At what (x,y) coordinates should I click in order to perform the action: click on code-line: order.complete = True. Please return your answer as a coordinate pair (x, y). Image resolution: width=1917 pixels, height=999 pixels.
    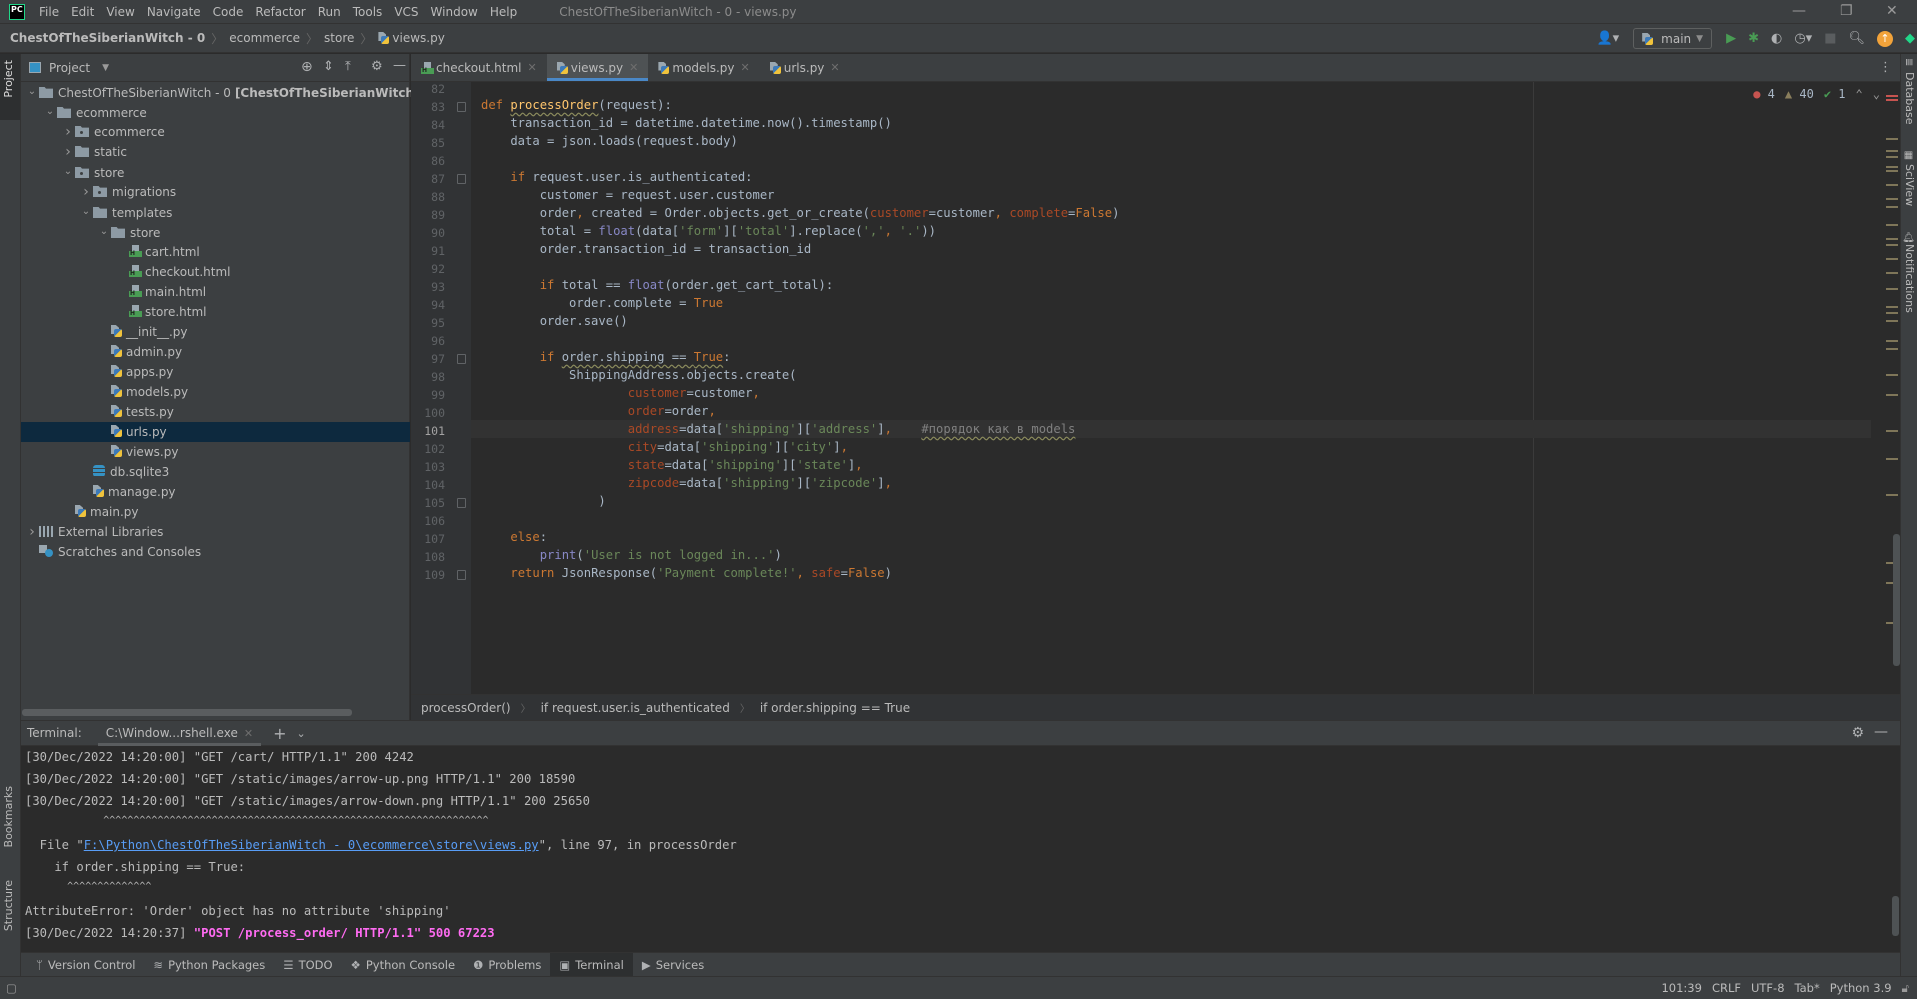
    Looking at the image, I should click on (1171, 303).